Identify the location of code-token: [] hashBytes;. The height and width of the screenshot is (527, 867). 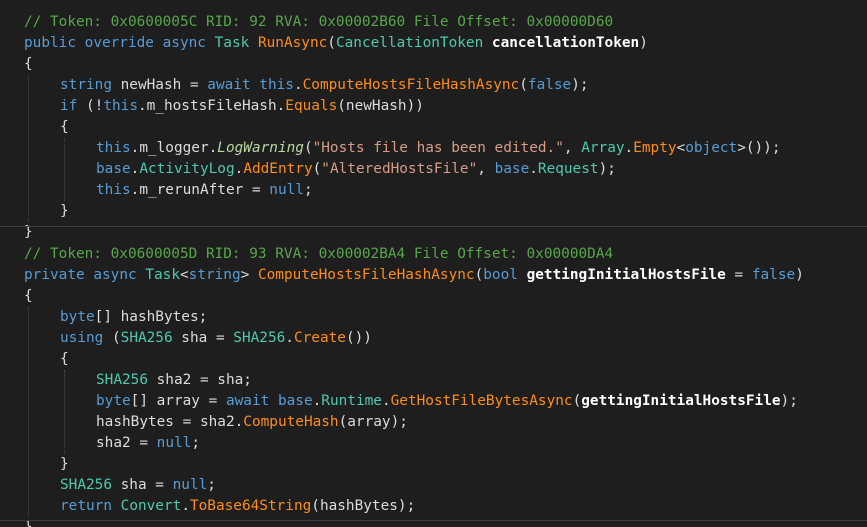
(151, 317).